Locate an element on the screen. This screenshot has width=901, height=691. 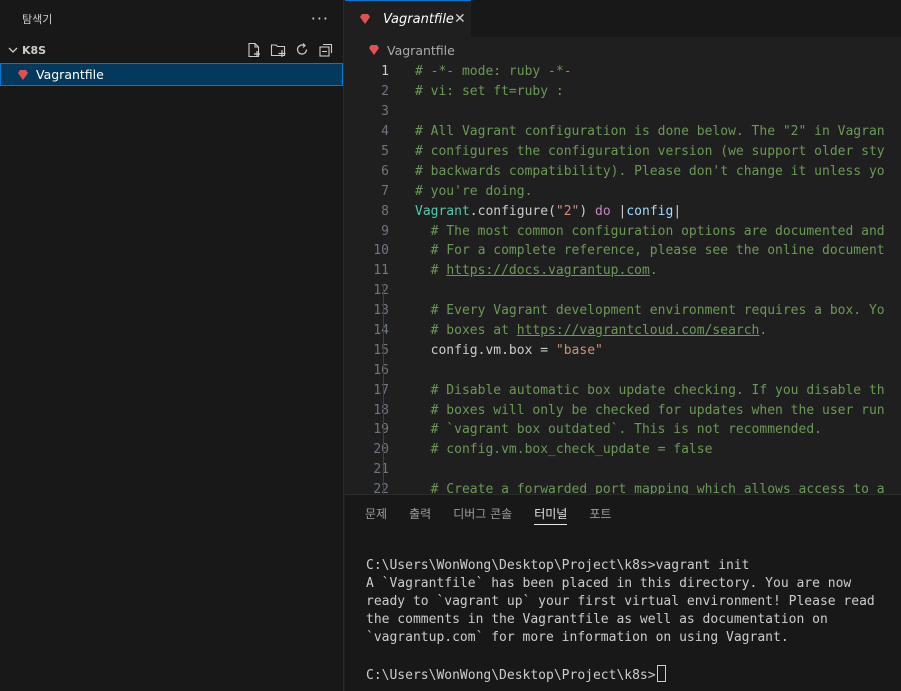
code-line: 16 is located at coordinates (623, 370).